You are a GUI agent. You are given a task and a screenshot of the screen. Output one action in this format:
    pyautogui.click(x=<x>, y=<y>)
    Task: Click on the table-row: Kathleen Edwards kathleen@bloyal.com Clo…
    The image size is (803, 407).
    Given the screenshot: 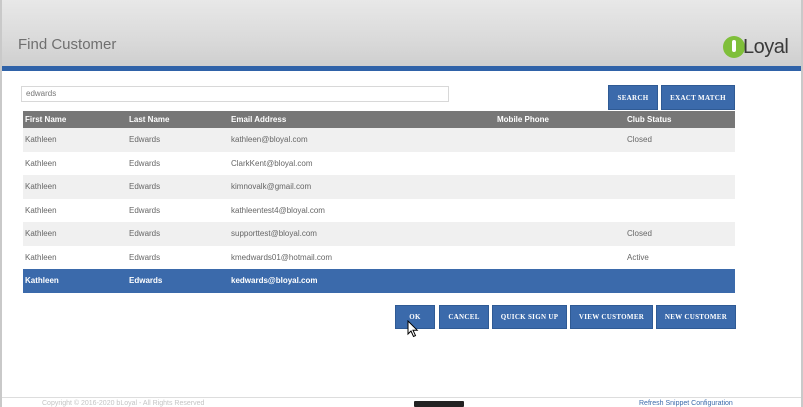 What is the action you would take?
    pyautogui.click(x=379, y=140)
    